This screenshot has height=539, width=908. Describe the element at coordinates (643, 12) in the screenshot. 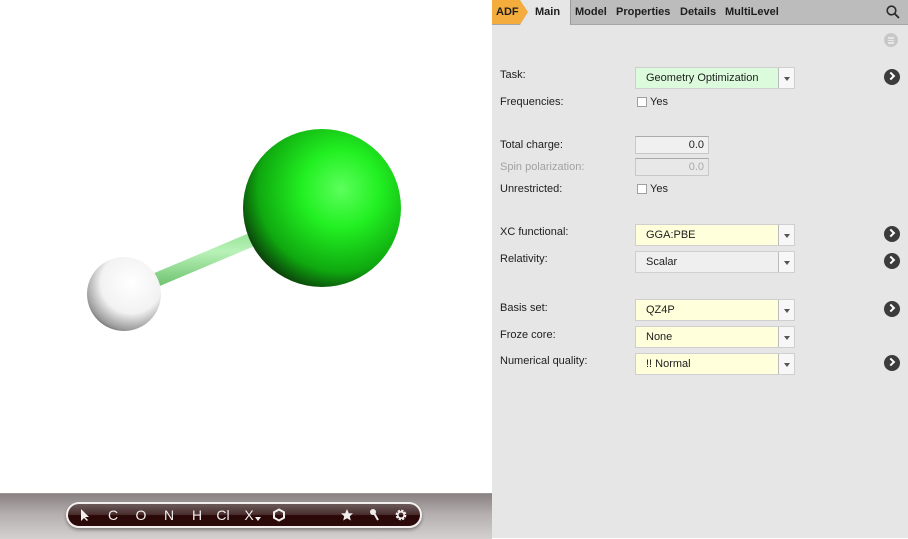

I see `tab-properties: Properties` at that location.